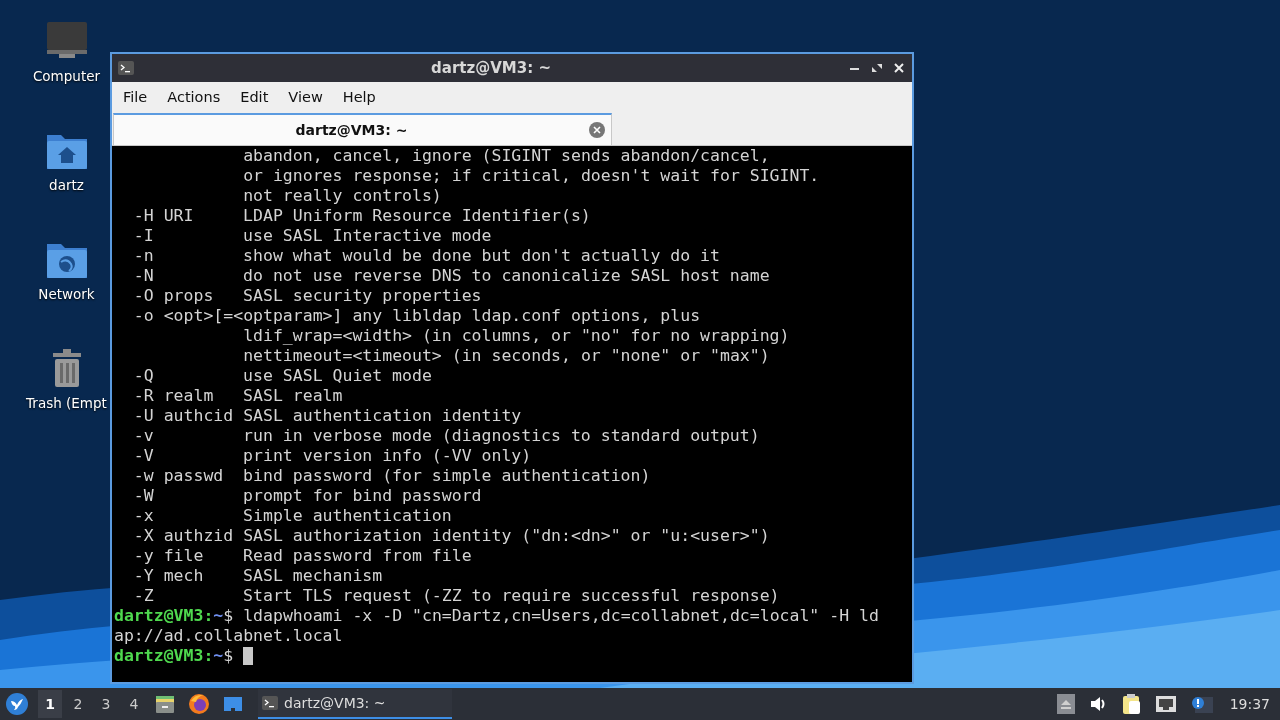 The width and height of the screenshot is (1280, 720). Describe the element at coordinates (144, 256) in the screenshot. I see `option-name-text: -n` at that location.